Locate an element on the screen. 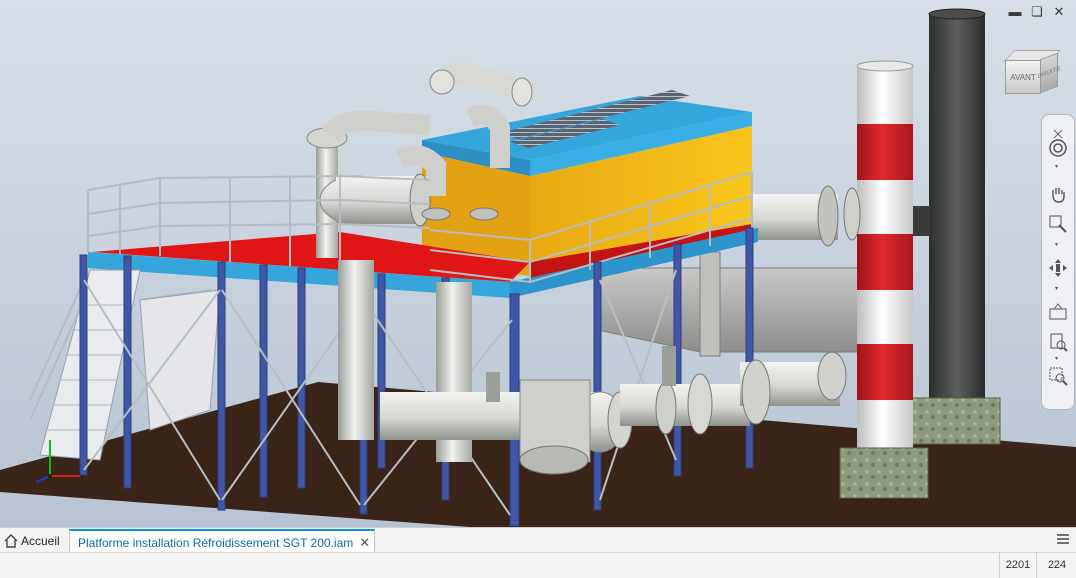  orbit-icon is located at coordinates (1058, 268).